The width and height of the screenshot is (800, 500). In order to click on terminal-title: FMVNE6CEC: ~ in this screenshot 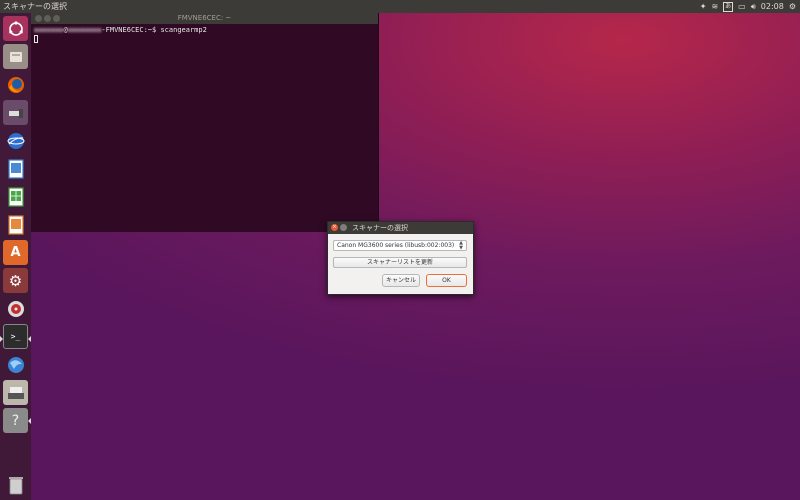, I will do `click(204, 18)`.